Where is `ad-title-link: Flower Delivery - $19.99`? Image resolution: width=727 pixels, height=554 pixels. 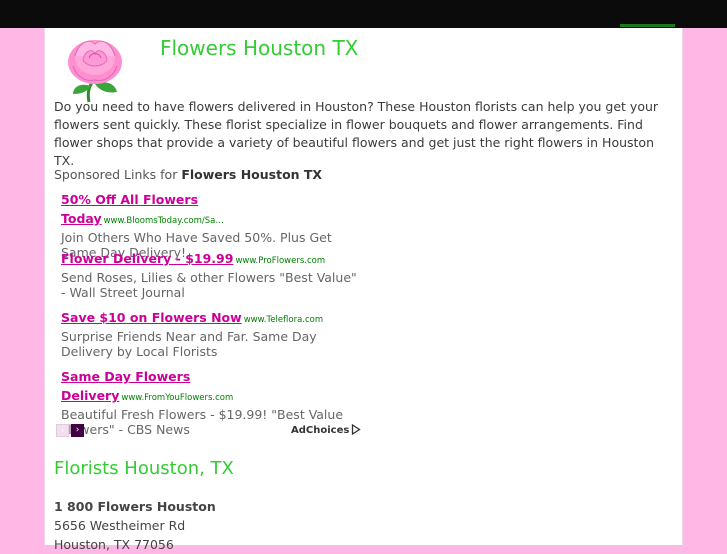 ad-title-link: Flower Delivery - $19.99 is located at coordinates (147, 258).